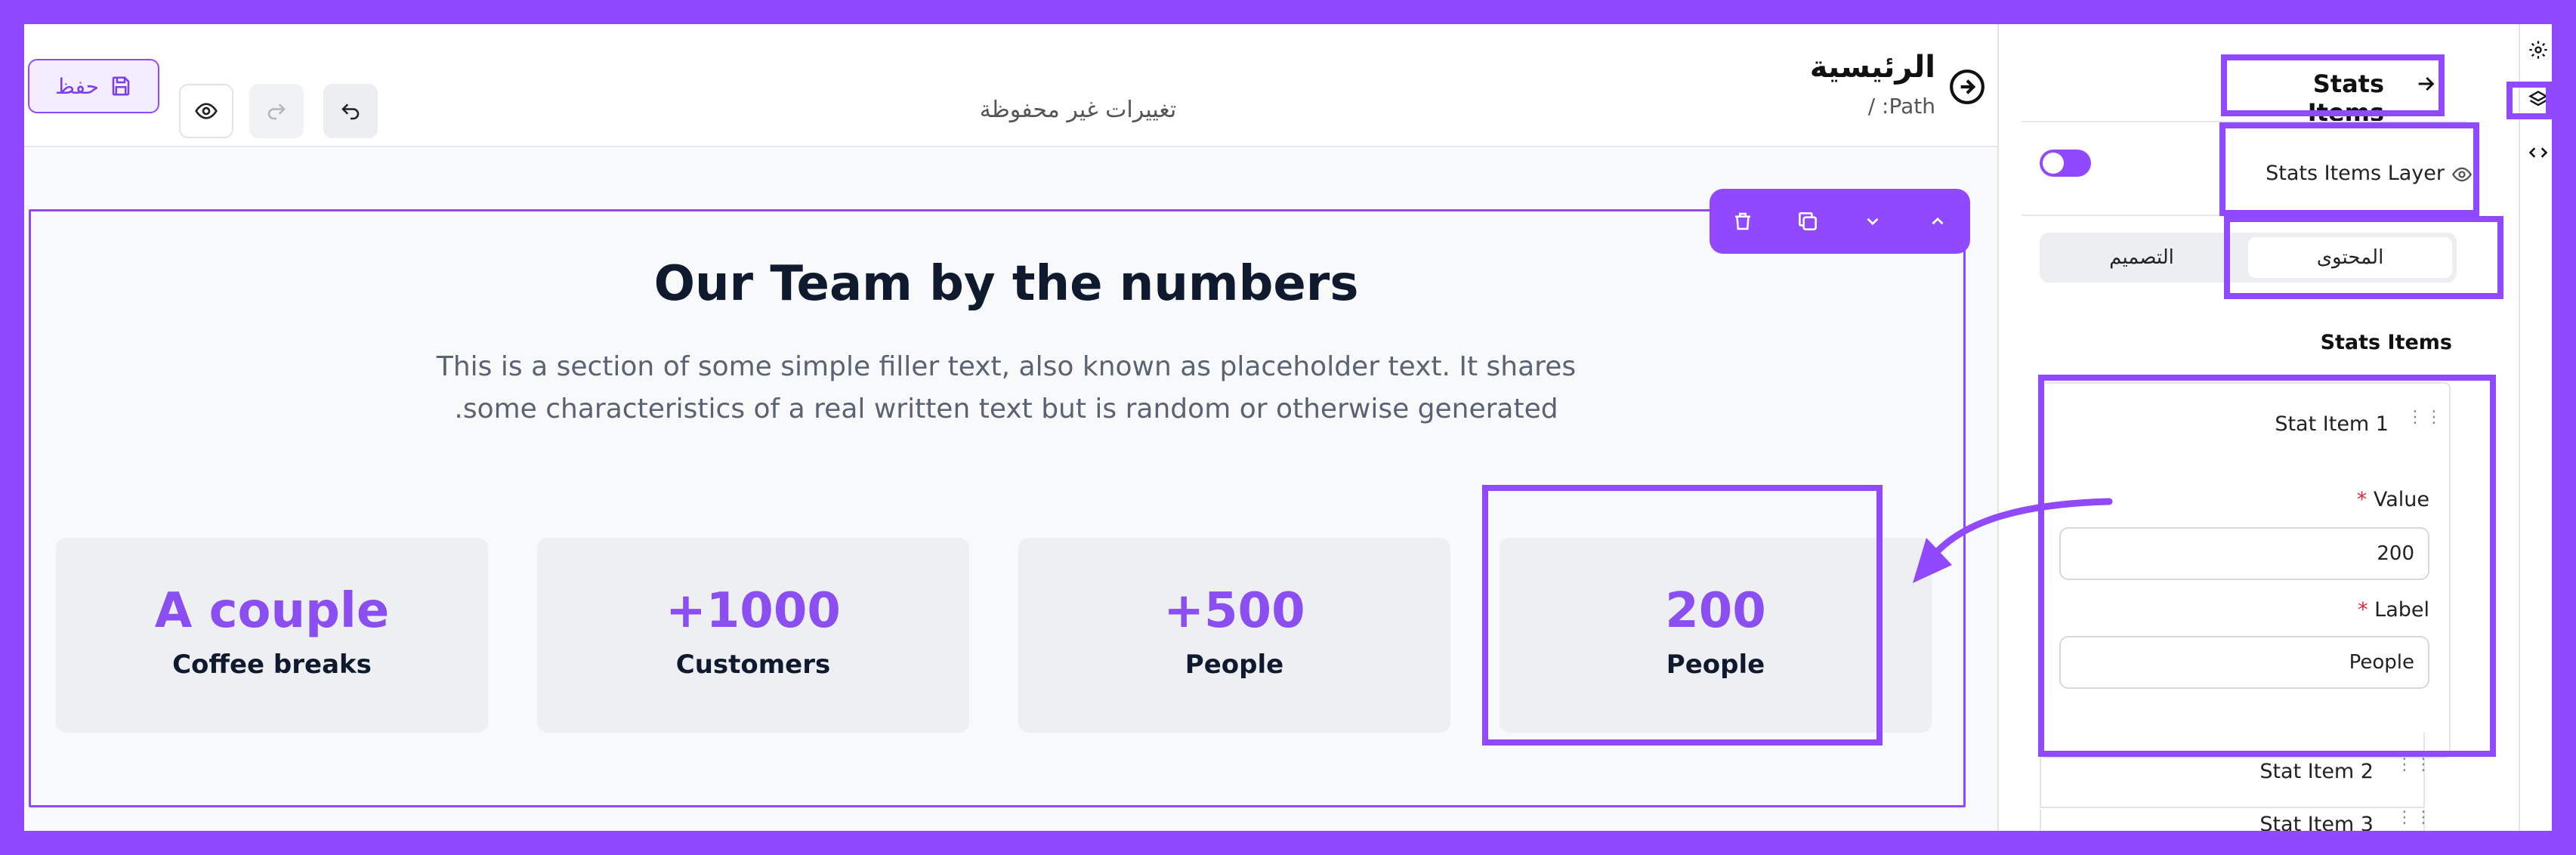 The height and width of the screenshot is (855, 2576). I want to click on stat-value: 200, so click(1715, 611).